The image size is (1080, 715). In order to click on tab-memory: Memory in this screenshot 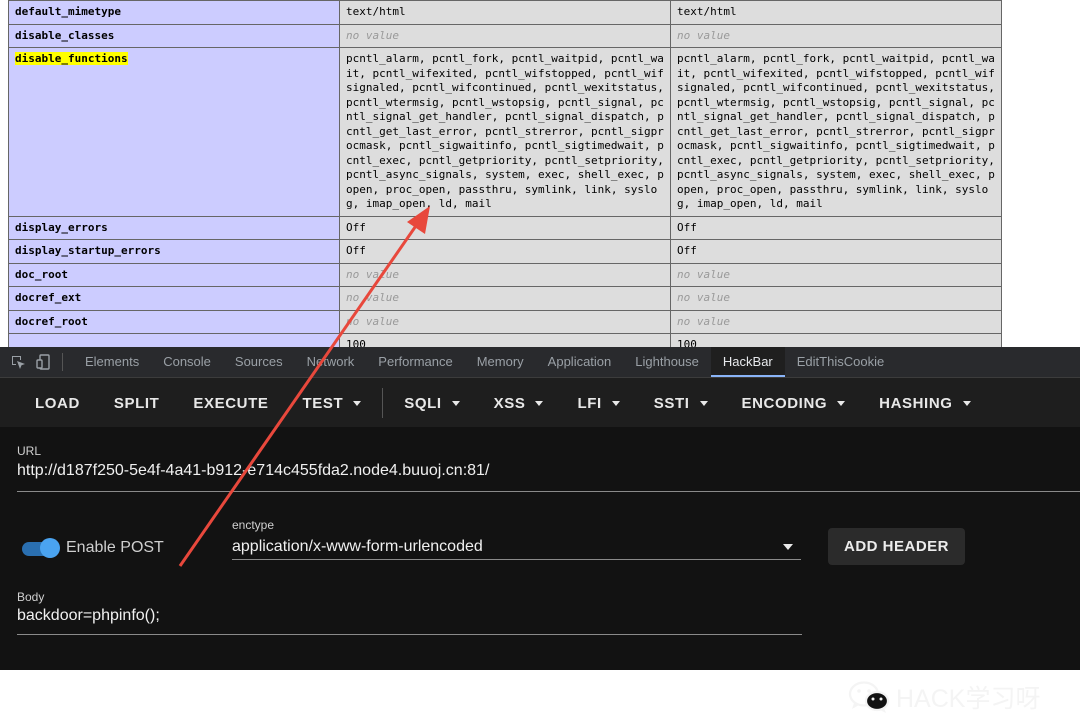, I will do `click(500, 362)`.